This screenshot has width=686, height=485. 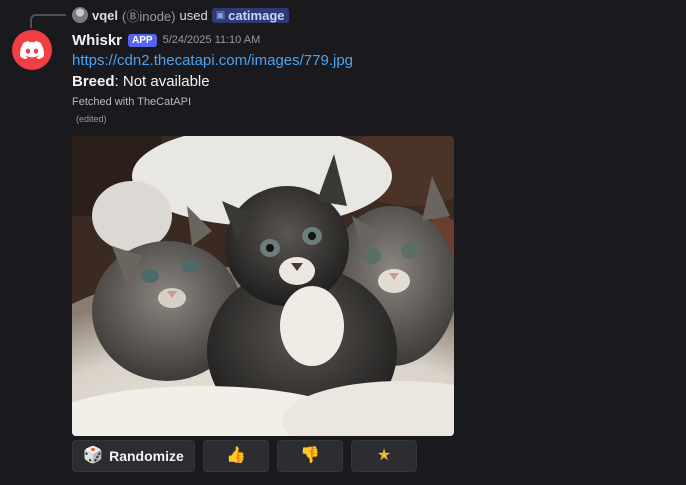 I want to click on author-name: Whiskr, so click(x=97, y=40).